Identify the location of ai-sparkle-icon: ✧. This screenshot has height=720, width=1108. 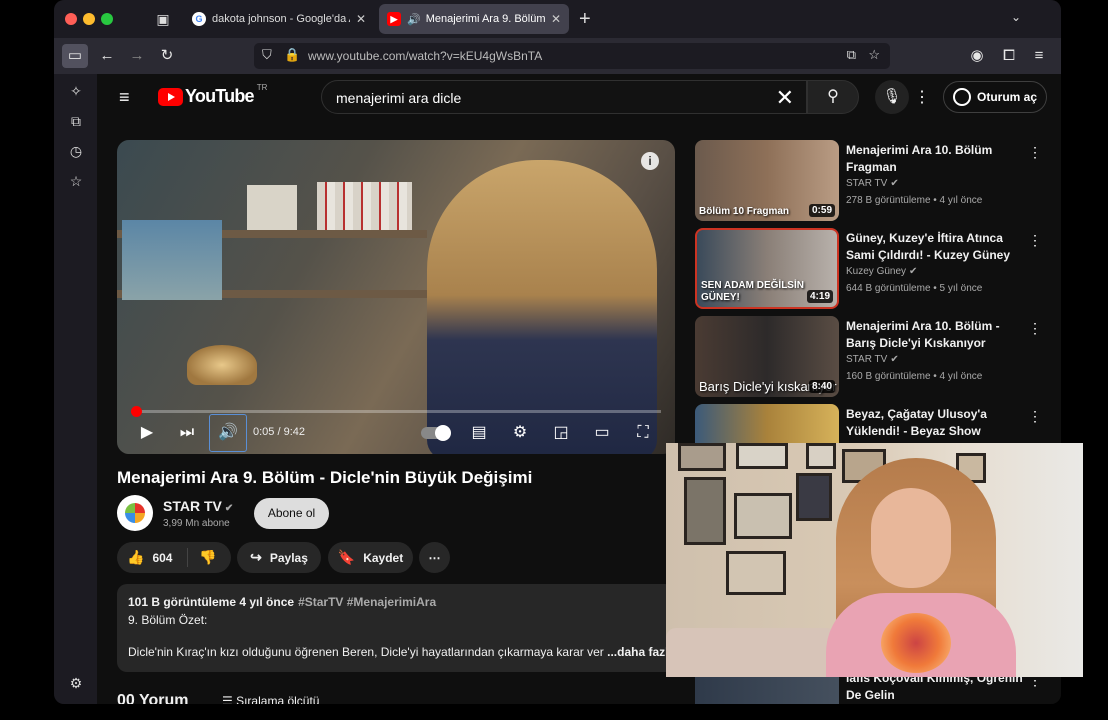
(76, 91).